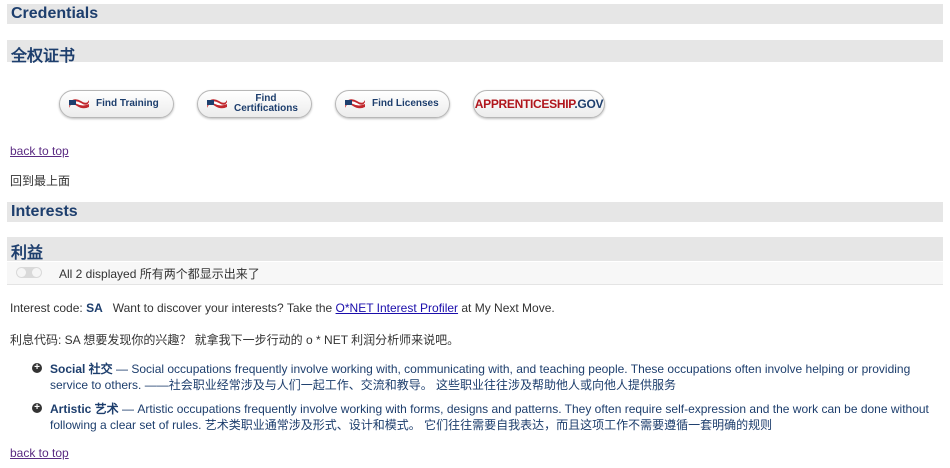  I want to click on interest-profiler-link: O*NET Interest Profiler, so click(397, 308).